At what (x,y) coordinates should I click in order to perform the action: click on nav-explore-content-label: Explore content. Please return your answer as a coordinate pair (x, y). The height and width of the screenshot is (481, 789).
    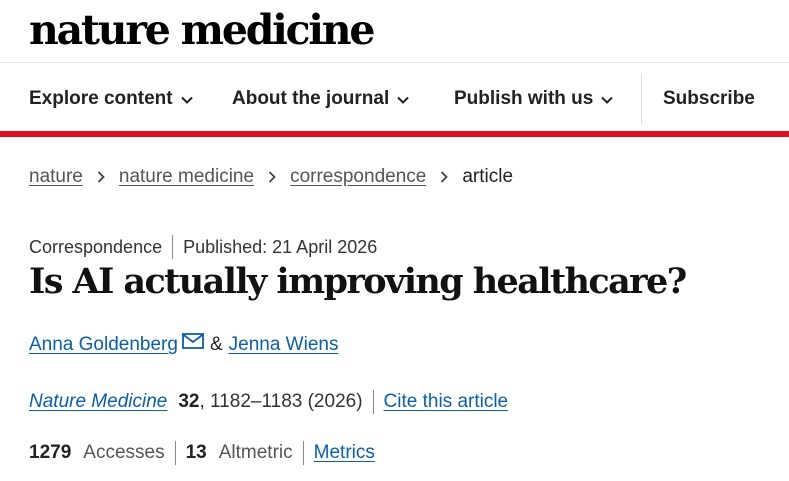
    Looking at the image, I should click on (101, 98).